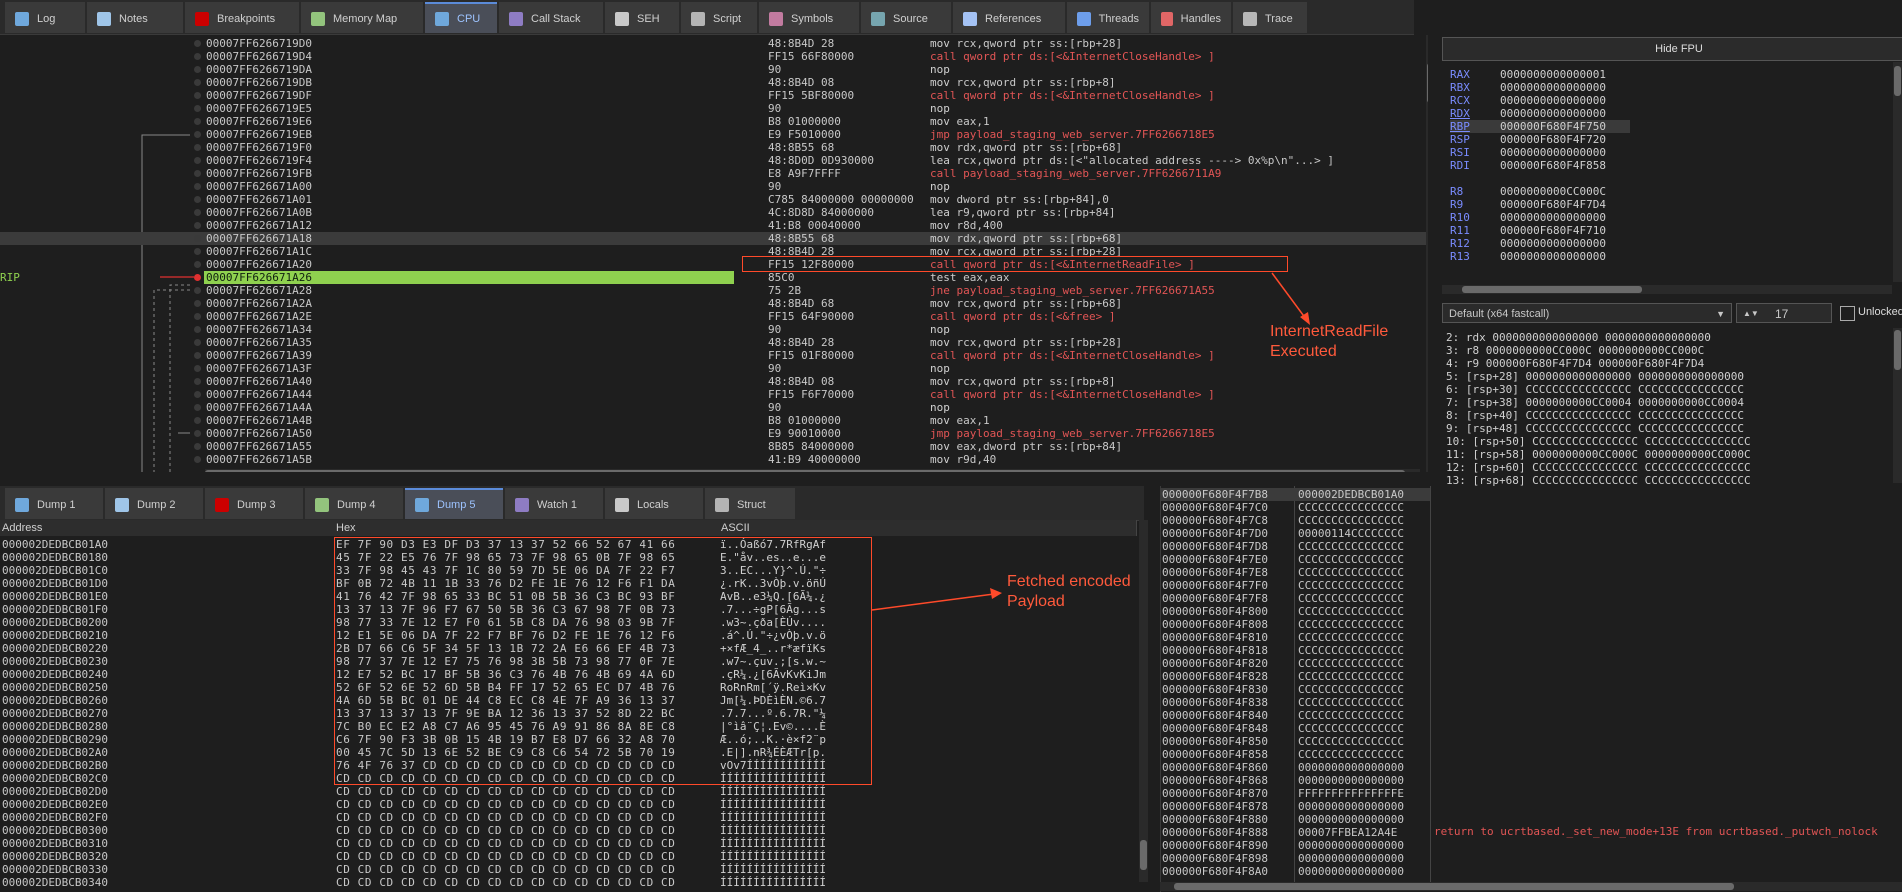 Image resolution: width=1902 pixels, height=892 pixels. Describe the element at coordinates (1295, 611) in the screenshot. I see `stack-row: 000000F680F4F800 CCCCCCCCCCCCCCCC` at that location.